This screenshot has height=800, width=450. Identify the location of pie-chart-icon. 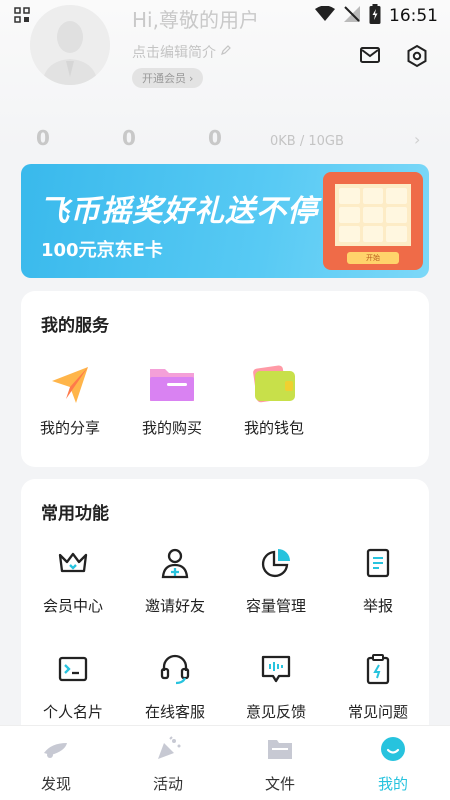
(276, 563).